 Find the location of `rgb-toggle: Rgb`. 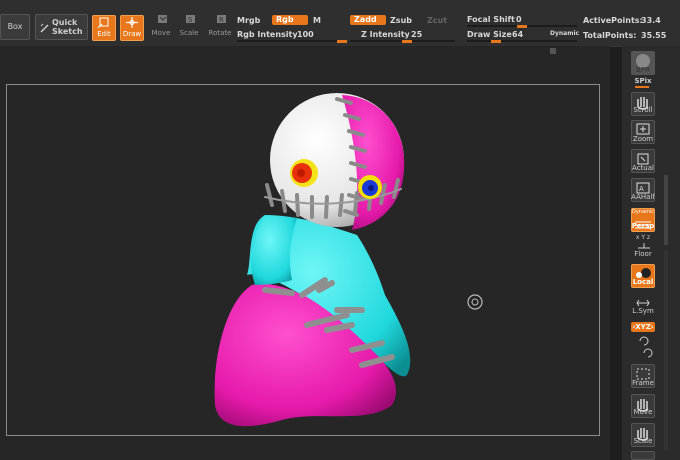

rgb-toggle: Rgb is located at coordinates (290, 20).